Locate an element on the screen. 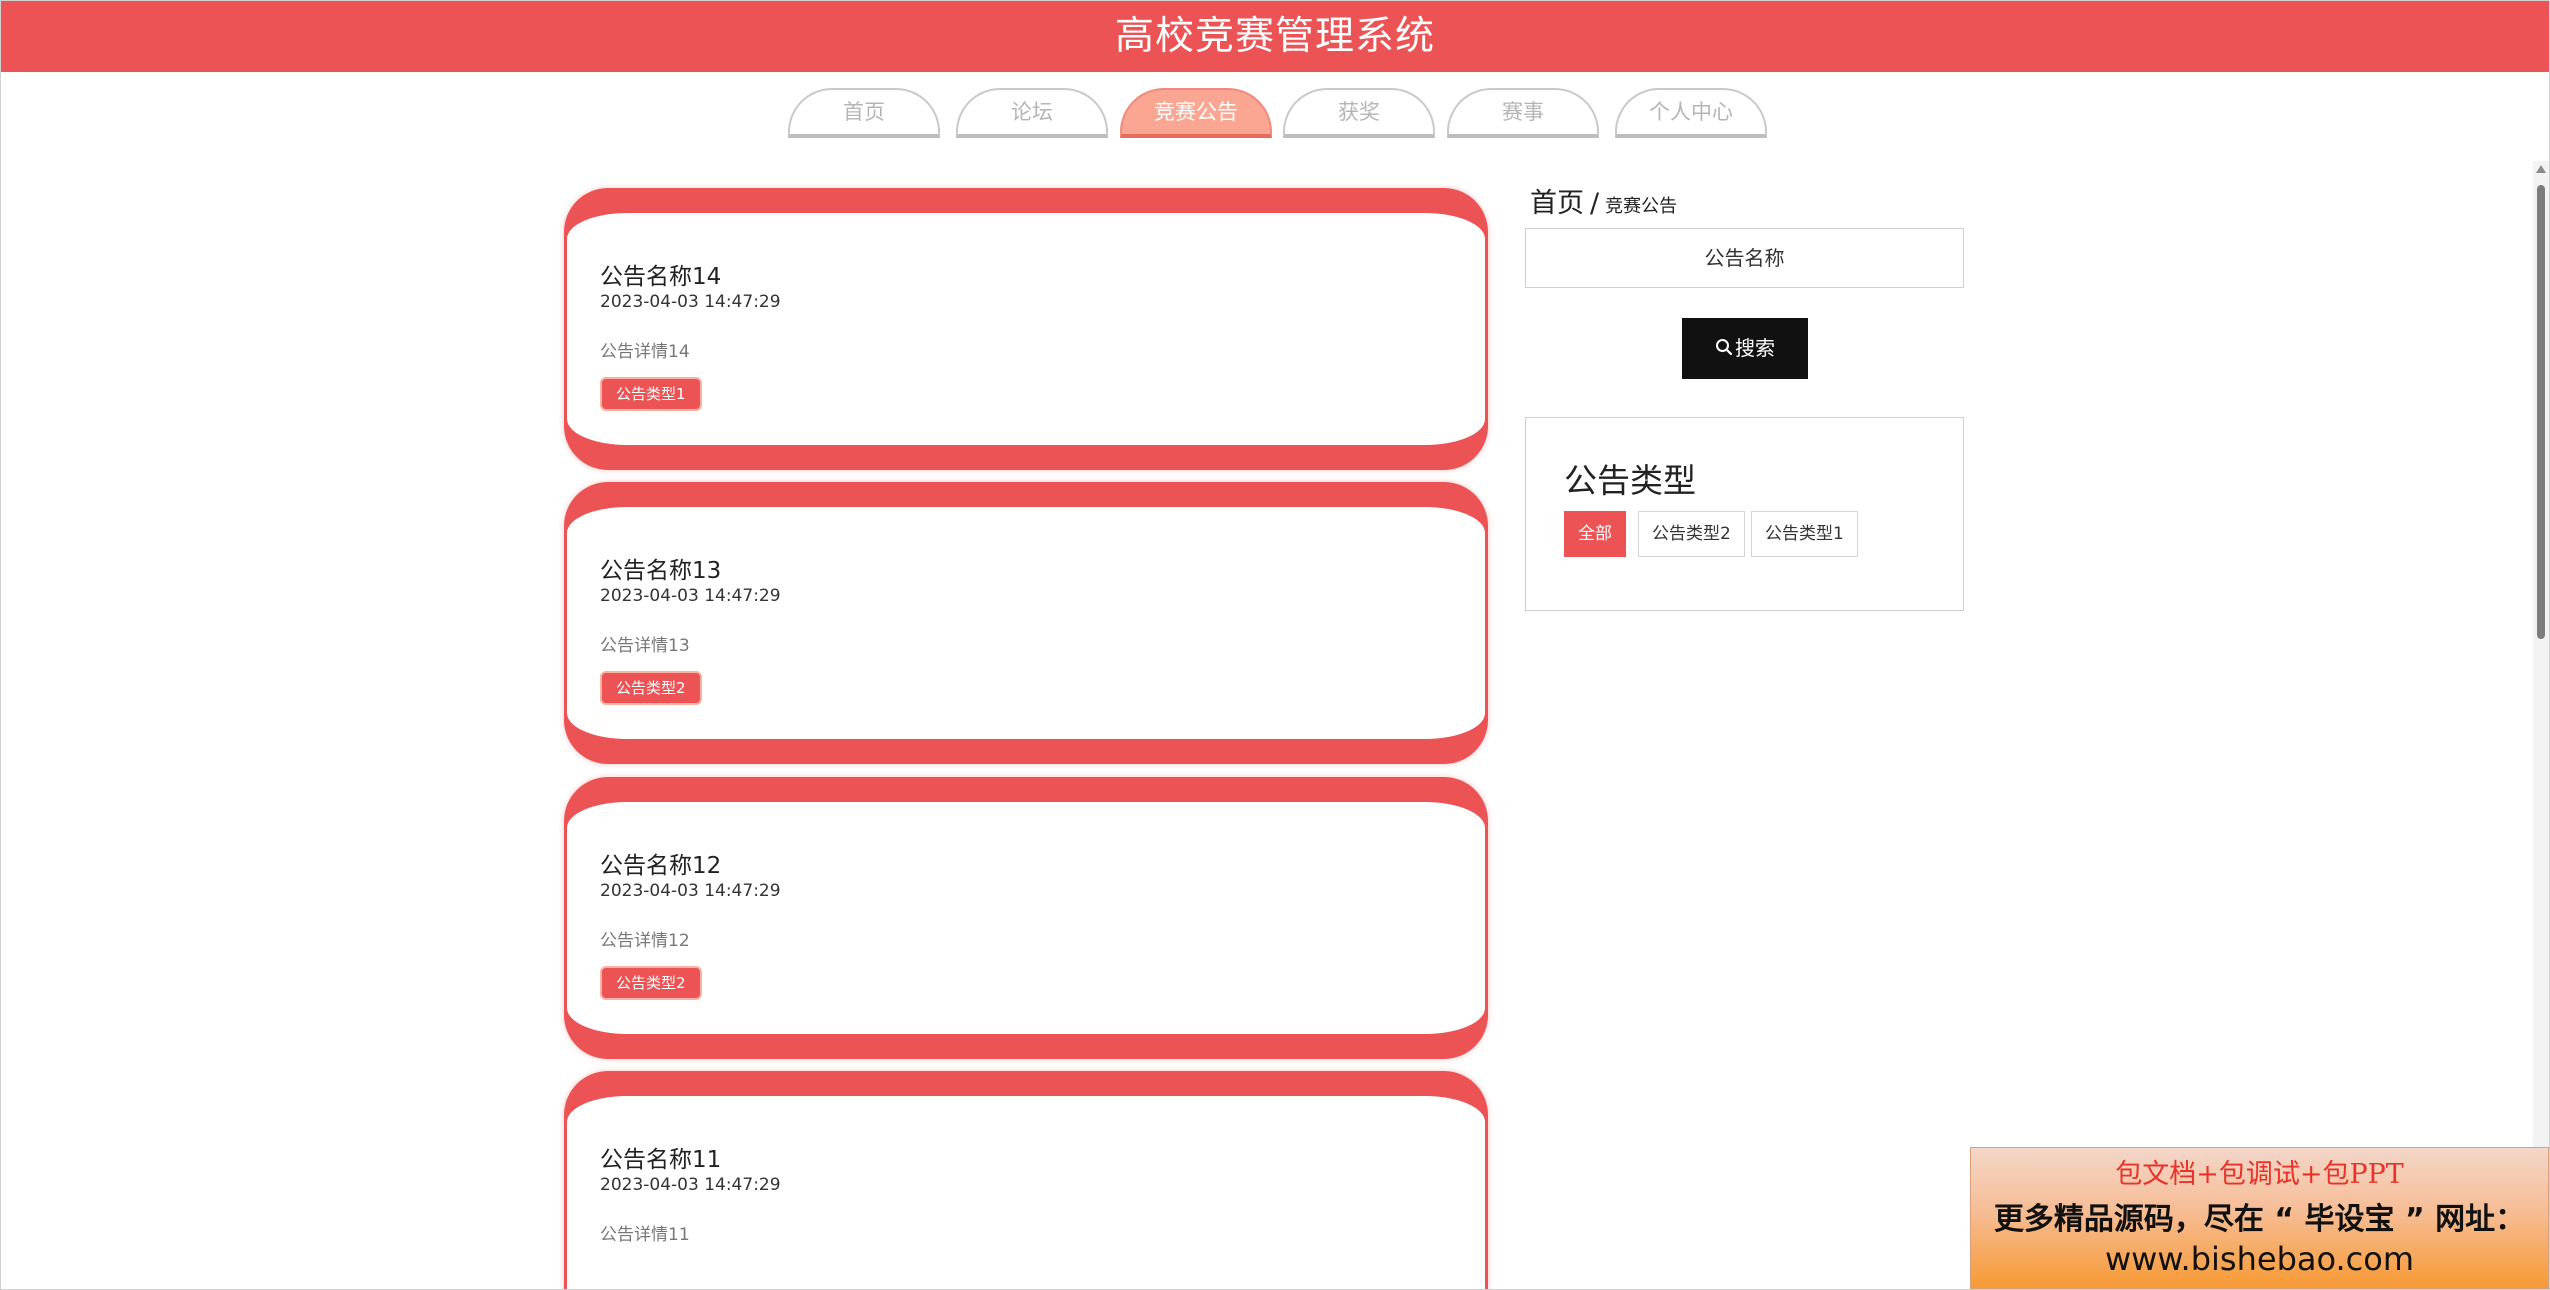  notice-card-body: 公告名称11 2023-04-03 14:47:29 公告详情11 is located at coordinates (1026, 1192).